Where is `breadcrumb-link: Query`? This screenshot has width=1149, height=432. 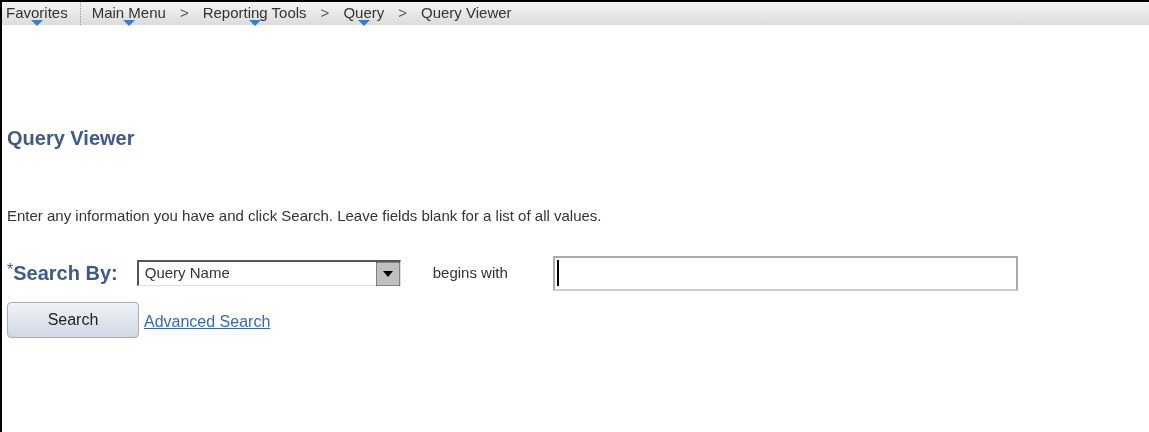 breadcrumb-link: Query is located at coordinates (364, 13).